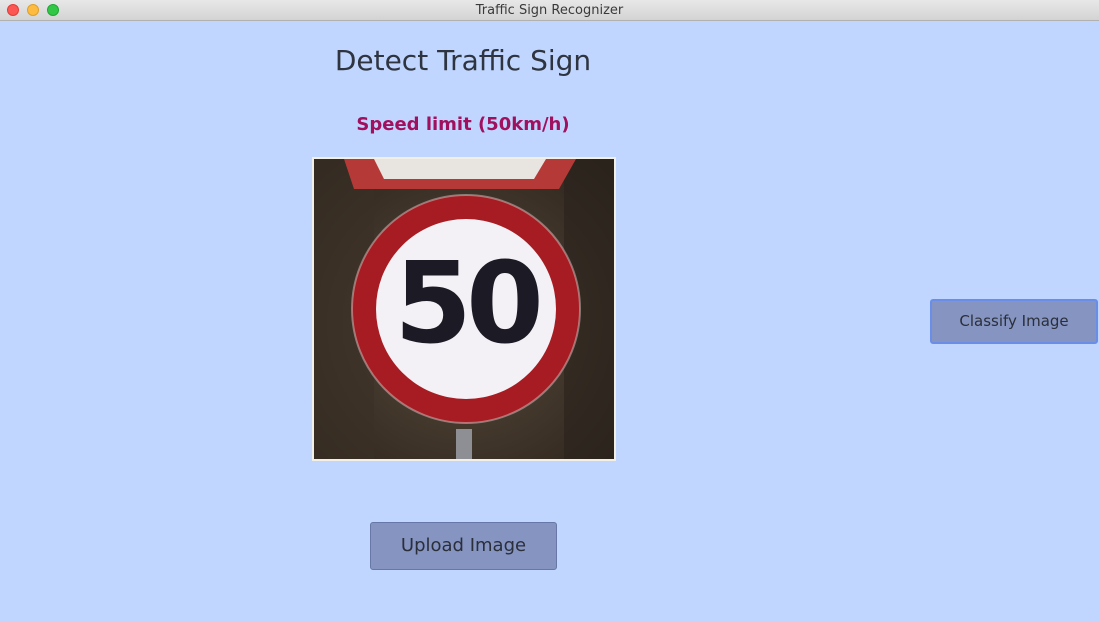 Image resolution: width=1099 pixels, height=621 pixels. I want to click on classify-image-button: Classify Image, so click(1014, 321).